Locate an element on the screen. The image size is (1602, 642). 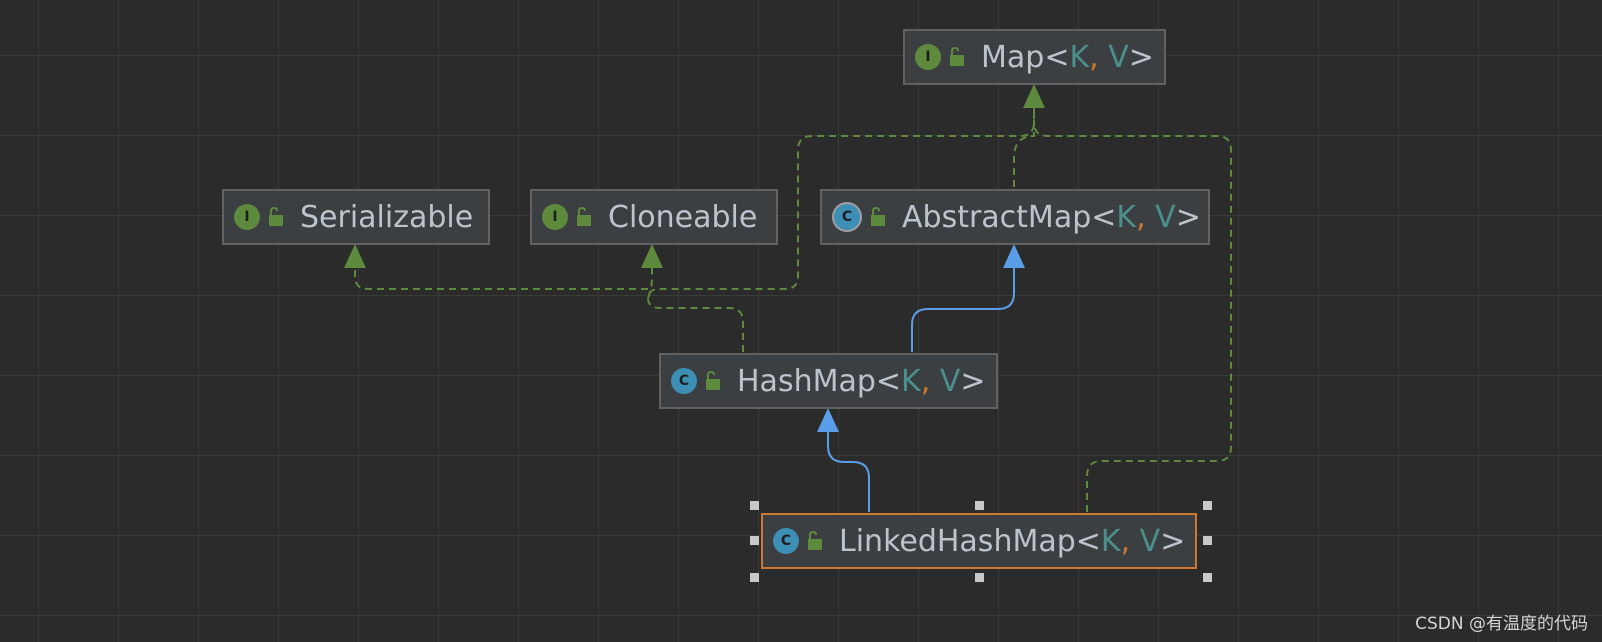
arrowhead-to-hashmap is located at coordinates (828, 420).